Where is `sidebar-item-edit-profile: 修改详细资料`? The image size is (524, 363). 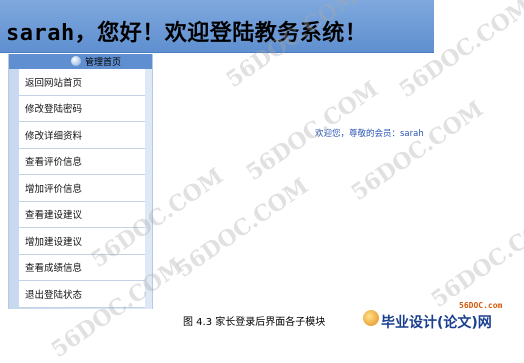
sidebar-item-edit-profile: 修改详细资料 is located at coordinates (82, 135).